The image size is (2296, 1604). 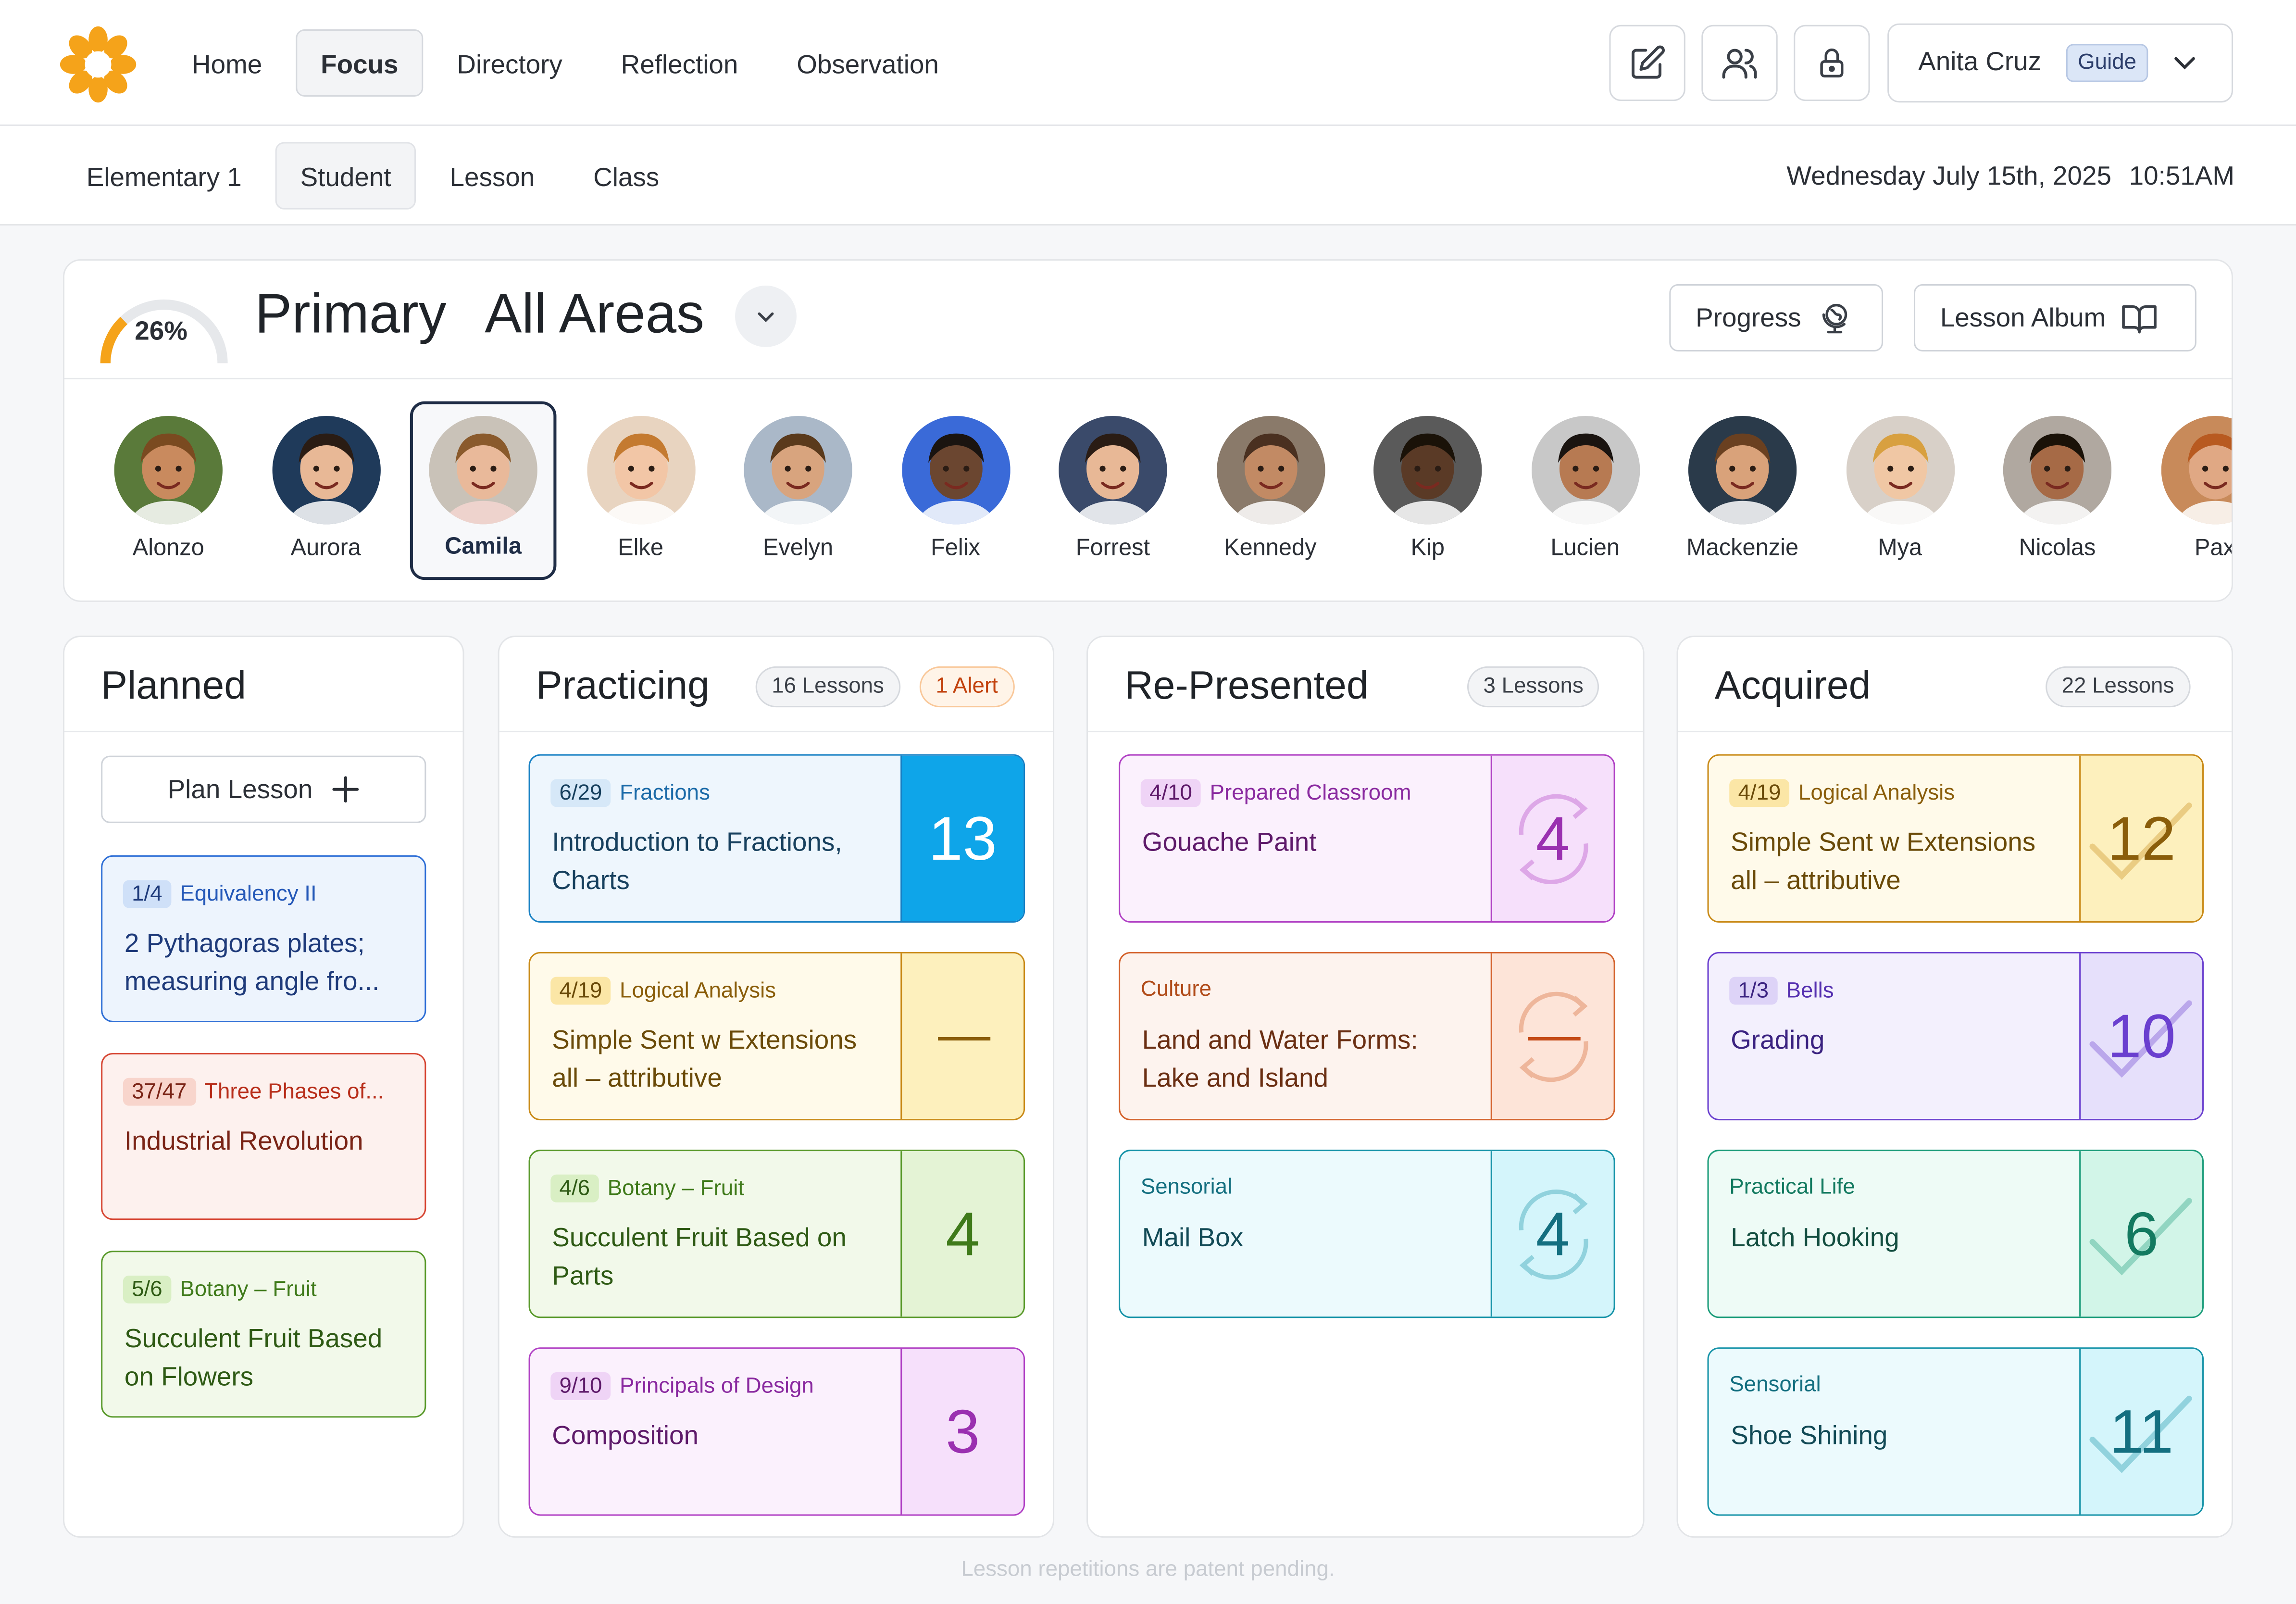 What do you see at coordinates (1310, 793) in the screenshot?
I see `lesson-area: Prepared Classroom` at bounding box center [1310, 793].